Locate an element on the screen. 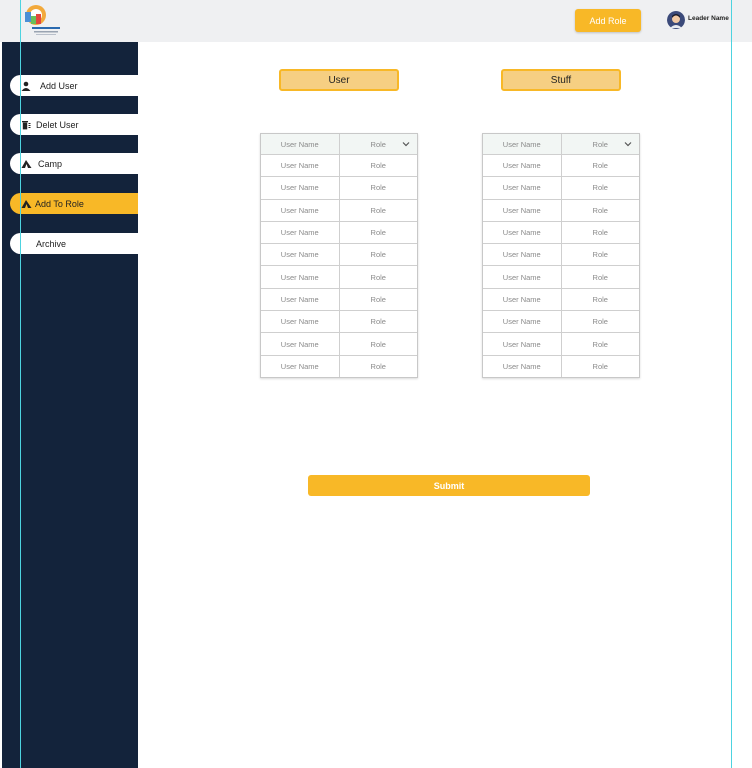 This screenshot has height=768, width=752. guide-line-left is located at coordinates (20, 384).